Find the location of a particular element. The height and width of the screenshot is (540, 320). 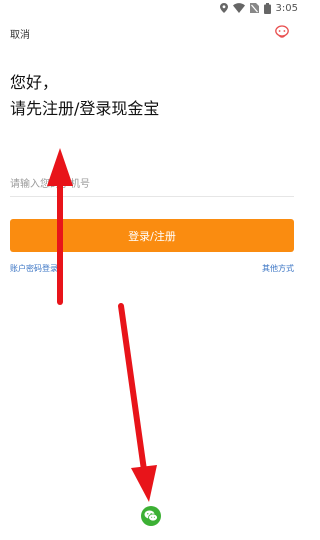

status-bar: 3:05 is located at coordinates (152, 8).